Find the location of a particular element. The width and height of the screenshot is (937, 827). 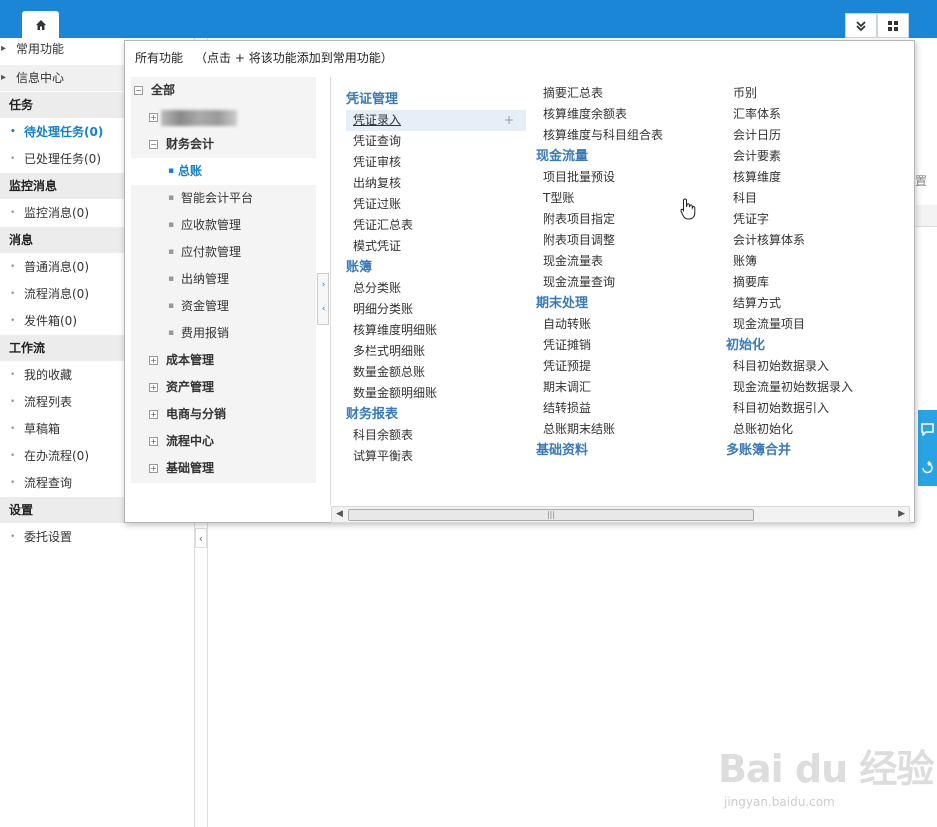

refresh-button is located at coordinates (927, 467).